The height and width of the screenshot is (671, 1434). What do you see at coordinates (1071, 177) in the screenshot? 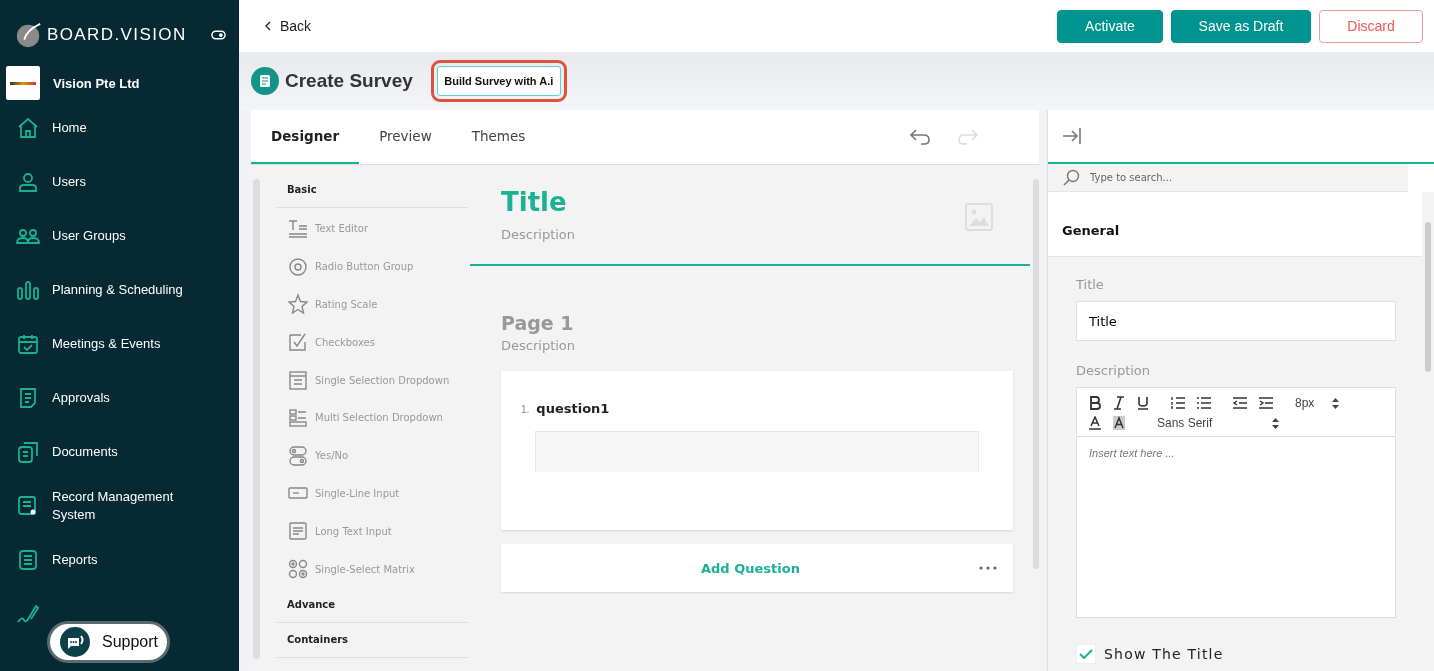
I see `search-icon` at bounding box center [1071, 177].